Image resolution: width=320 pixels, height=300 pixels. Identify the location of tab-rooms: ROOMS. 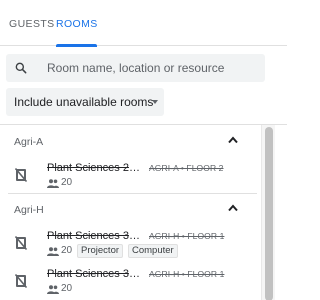
(77, 32).